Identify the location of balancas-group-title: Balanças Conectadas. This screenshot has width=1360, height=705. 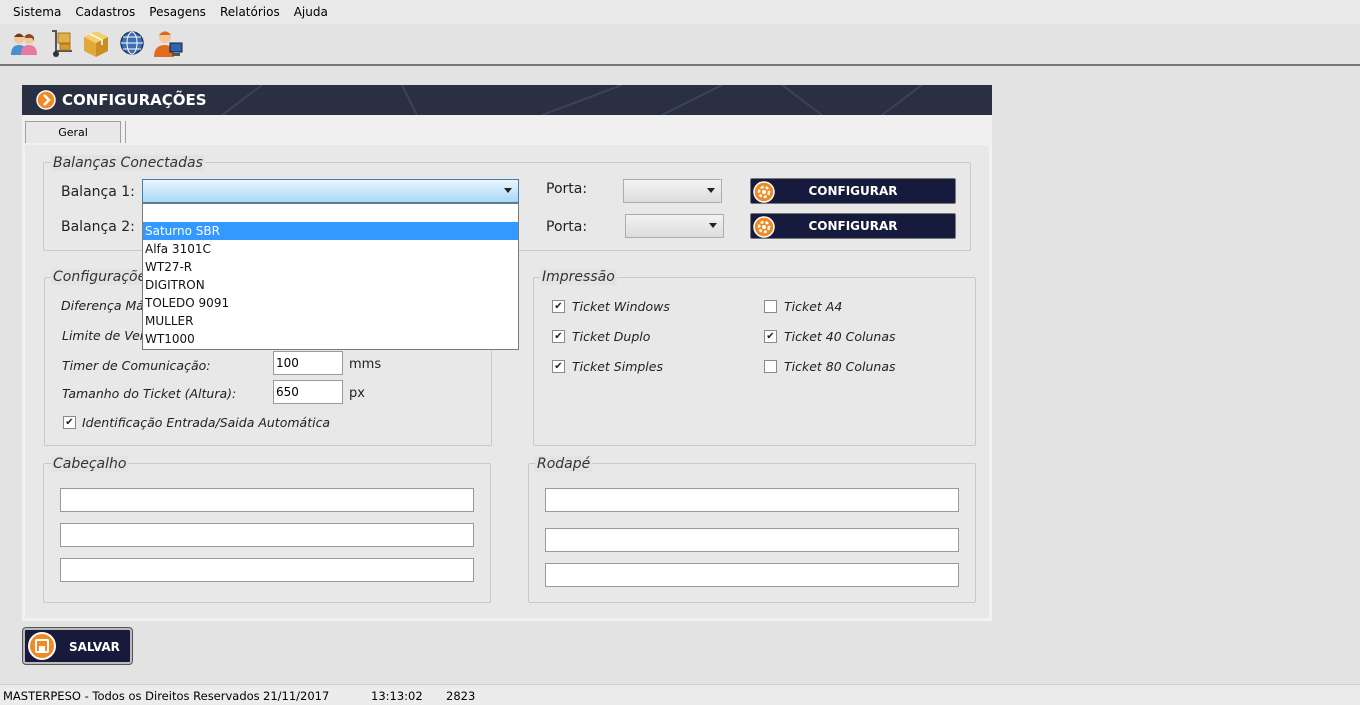
(128, 163).